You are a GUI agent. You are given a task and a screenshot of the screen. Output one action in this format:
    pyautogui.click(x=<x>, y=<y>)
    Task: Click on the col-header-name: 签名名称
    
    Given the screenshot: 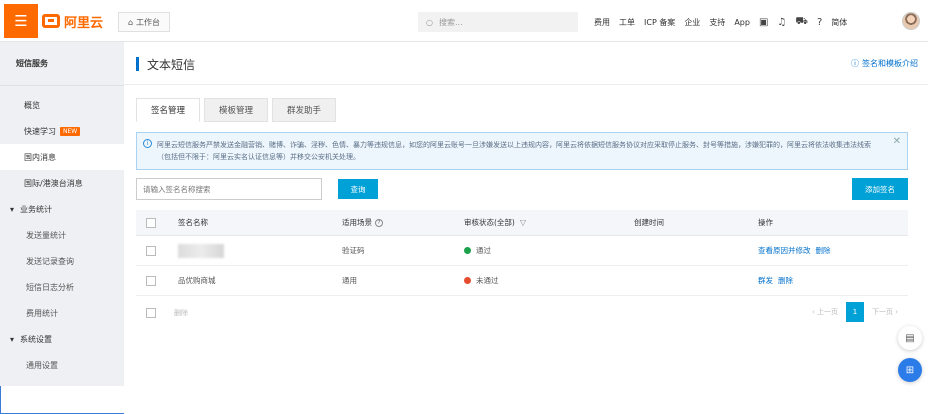 What is the action you would take?
    pyautogui.click(x=193, y=222)
    